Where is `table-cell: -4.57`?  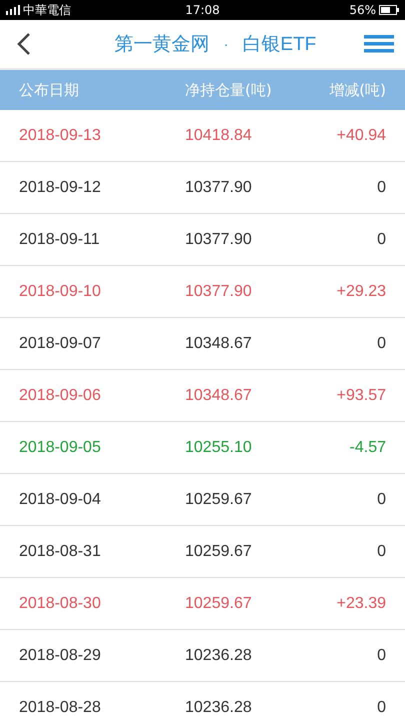 table-cell: -4.57 is located at coordinates (368, 447).